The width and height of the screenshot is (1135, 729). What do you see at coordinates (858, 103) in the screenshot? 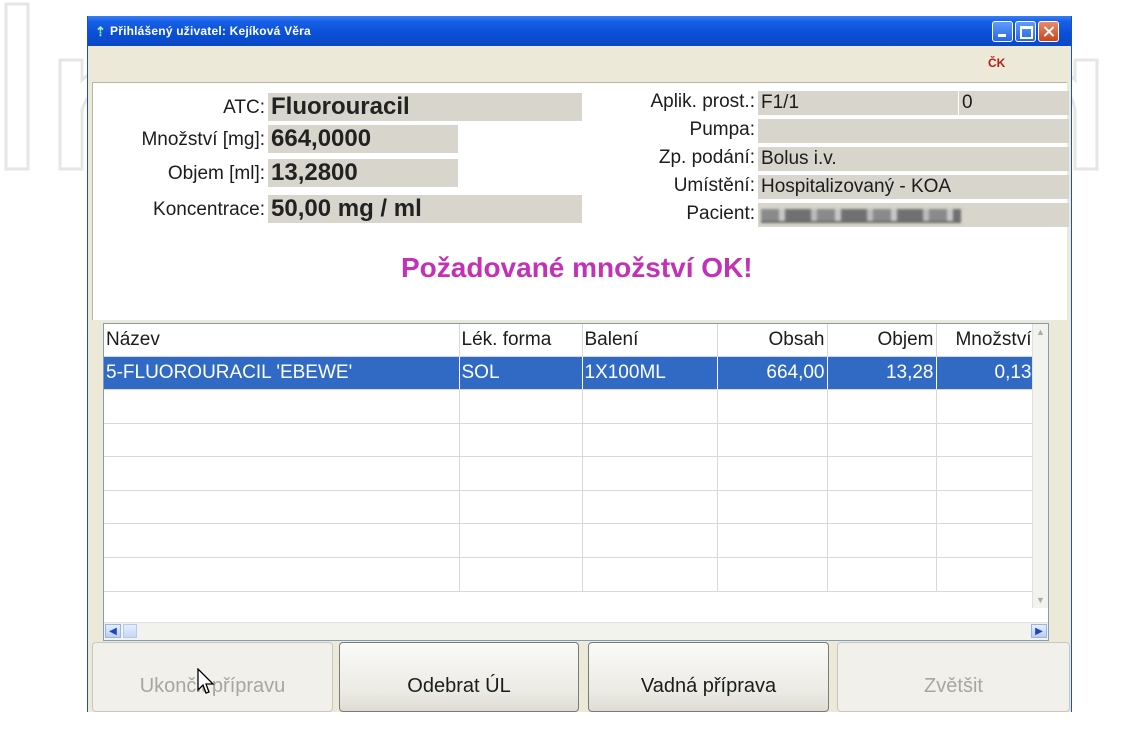
I see `aplik-prost-value: F1/1` at bounding box center [858, 103].